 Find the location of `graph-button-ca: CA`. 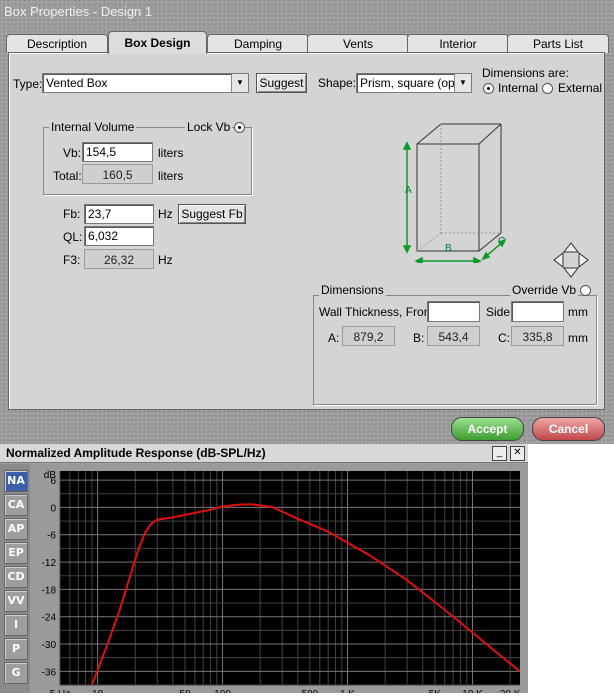

graph-button-ca: CA is located at coordinates (16, 505).